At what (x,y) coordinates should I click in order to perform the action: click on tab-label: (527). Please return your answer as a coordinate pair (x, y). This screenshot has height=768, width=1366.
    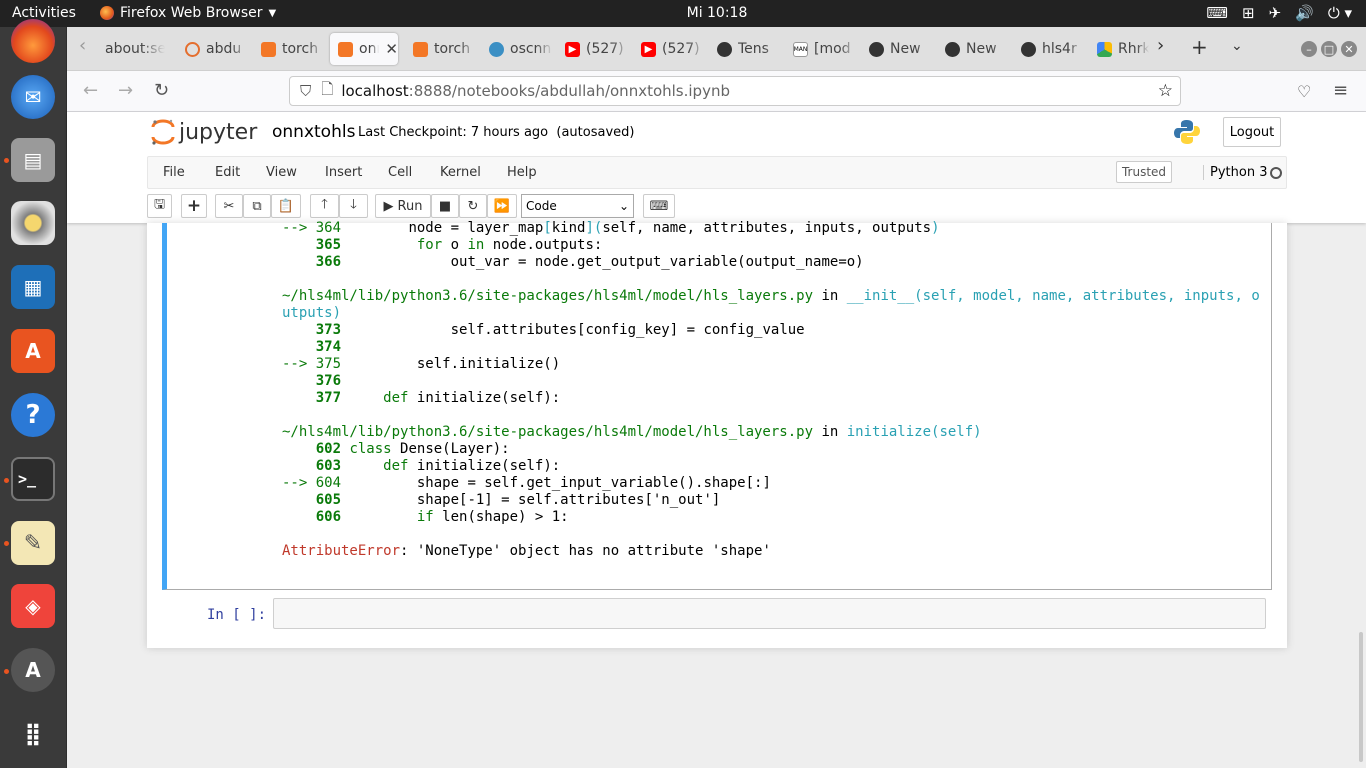
    Looking at the image, I should click on (681, 49).